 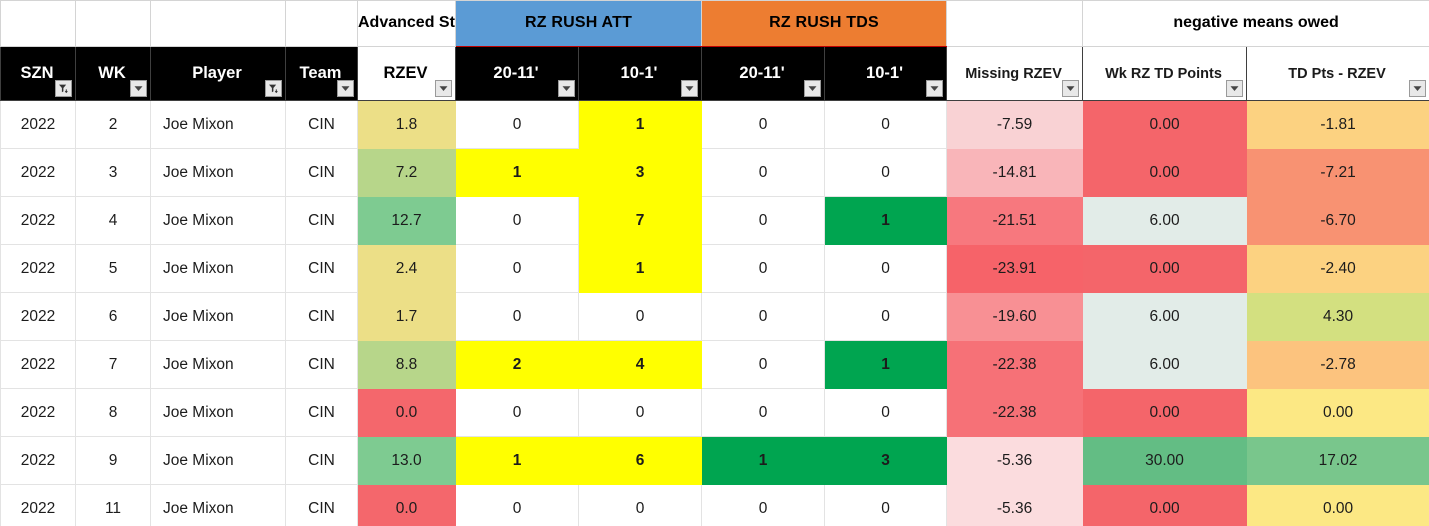 I want to click on cell-wk: 2, so click(x=113, y=124).